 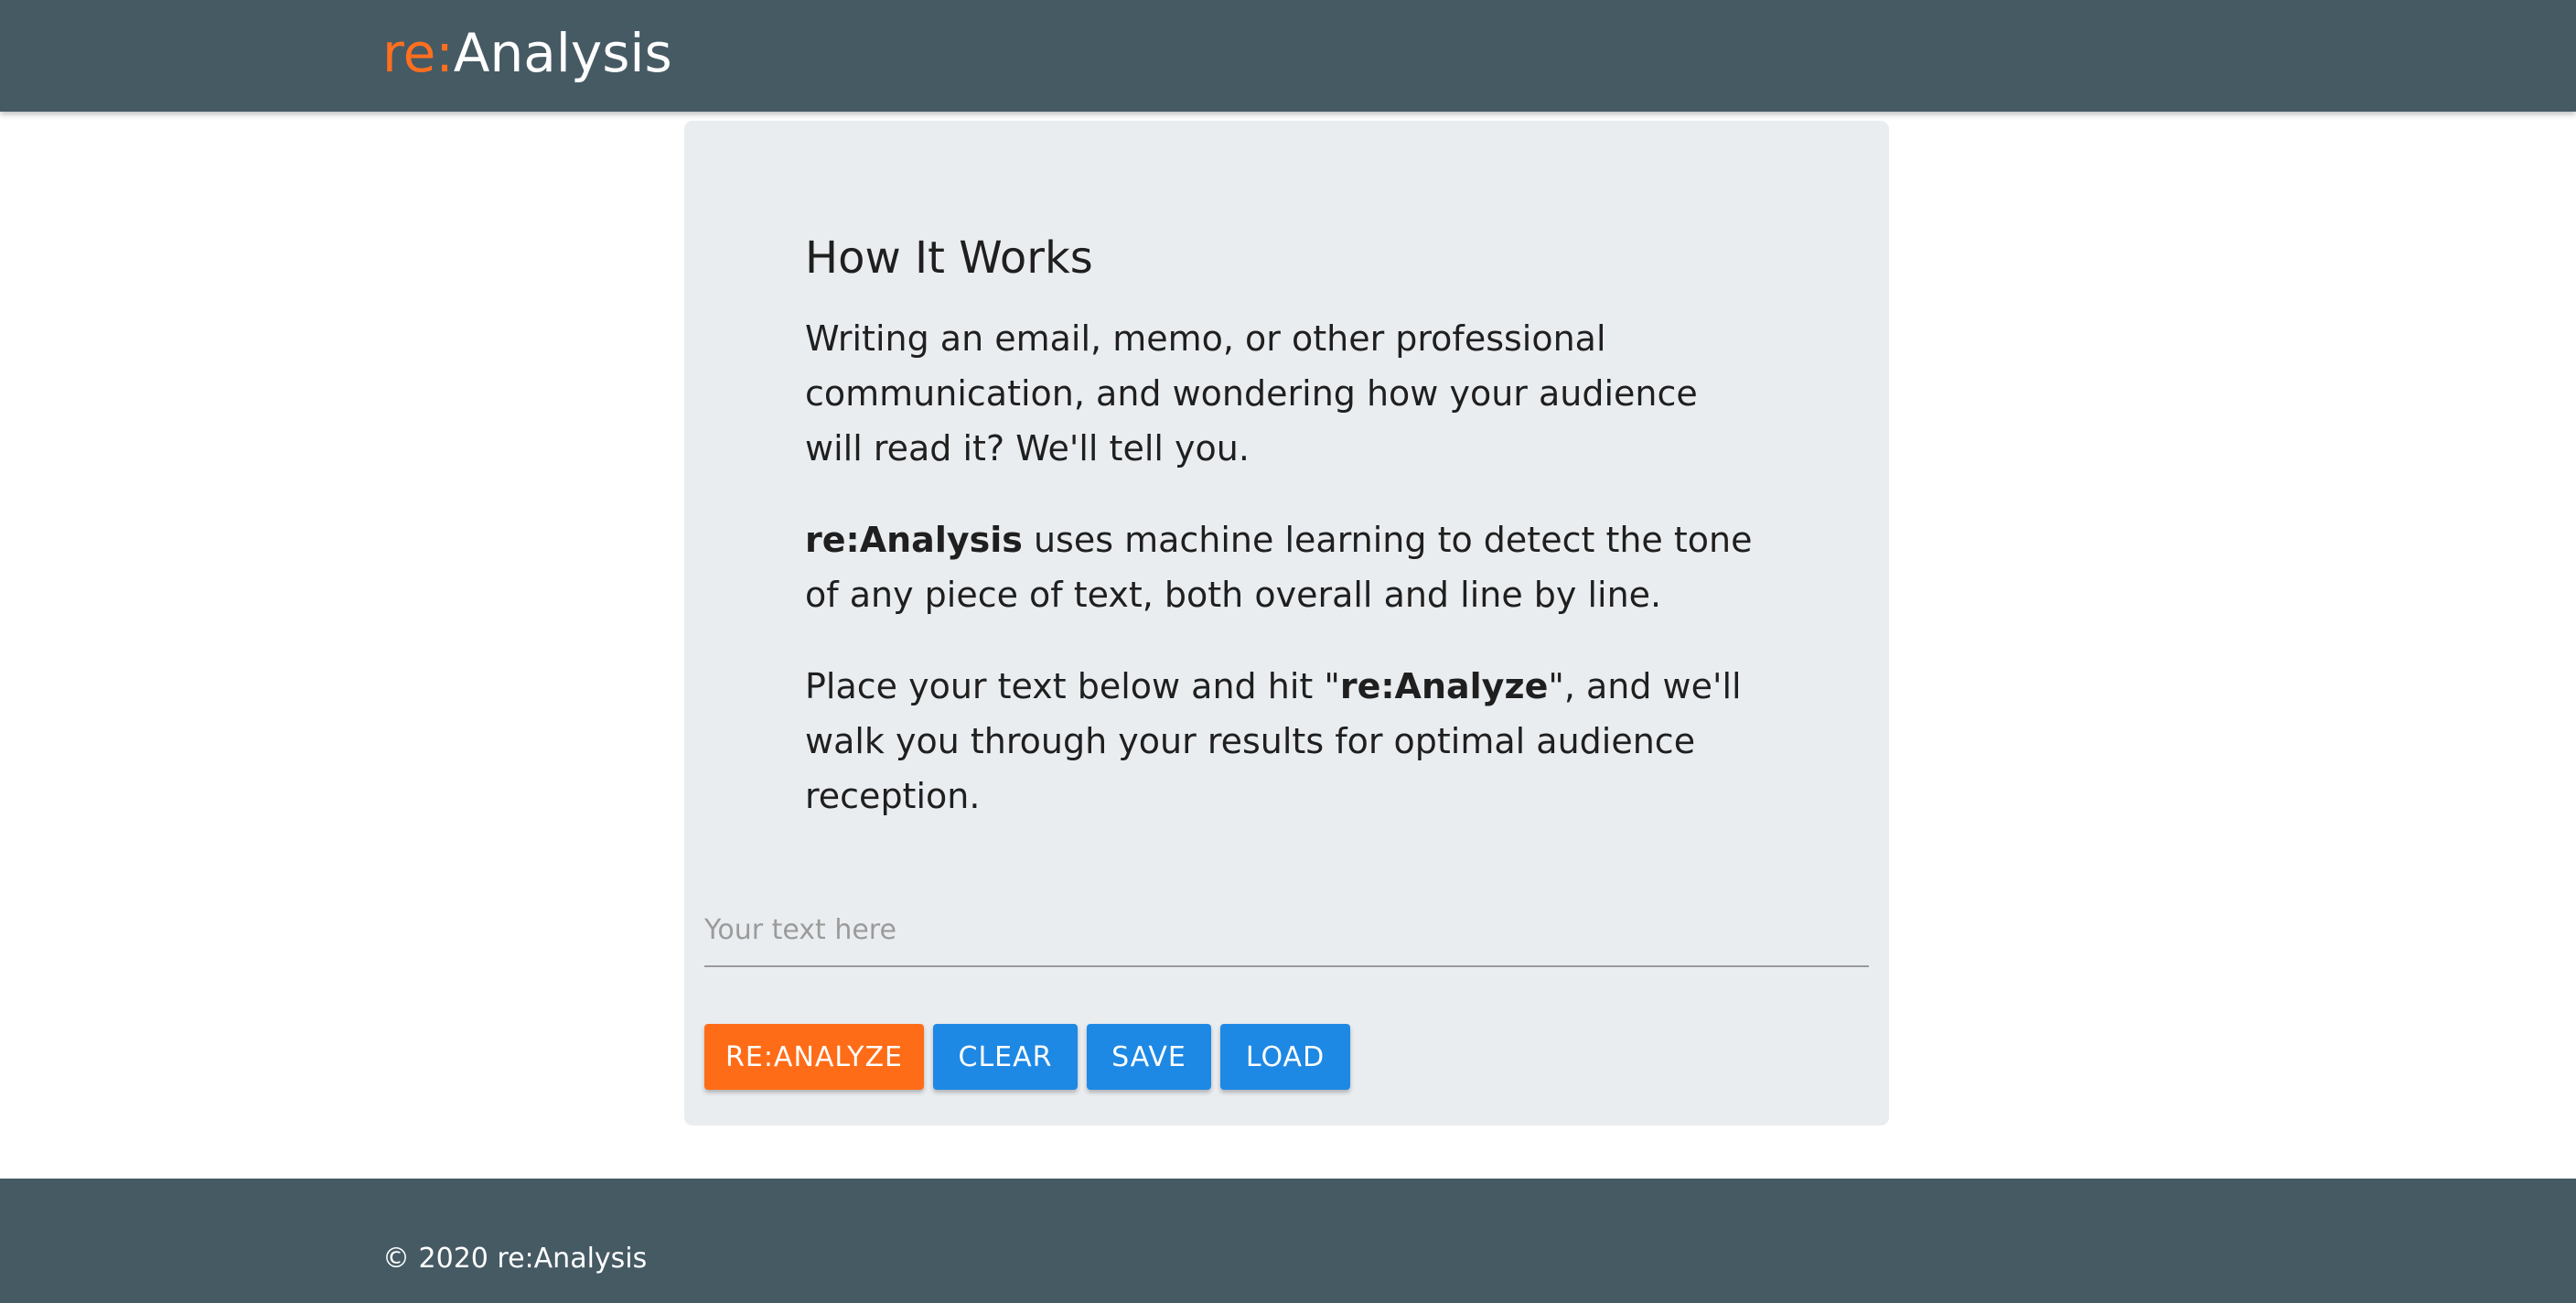 I want to click on top-navbar: re:Analysis, so click(x=1288, y=56).